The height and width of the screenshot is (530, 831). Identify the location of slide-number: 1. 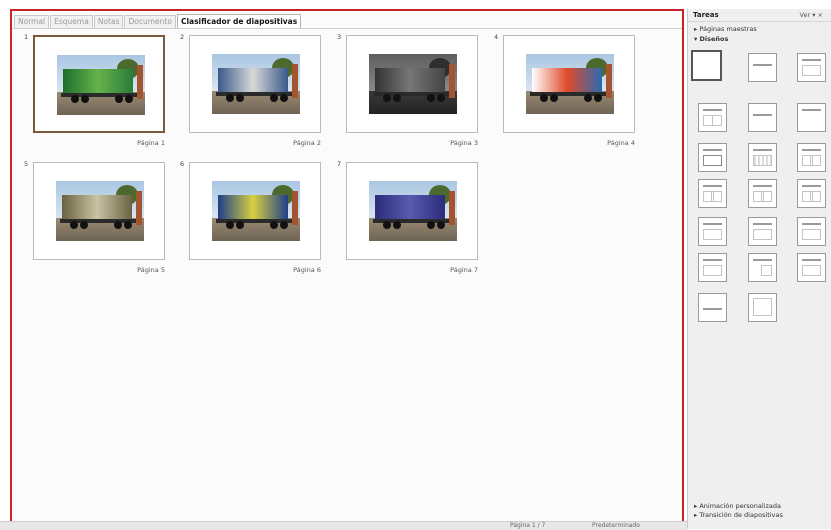
(26, 37).